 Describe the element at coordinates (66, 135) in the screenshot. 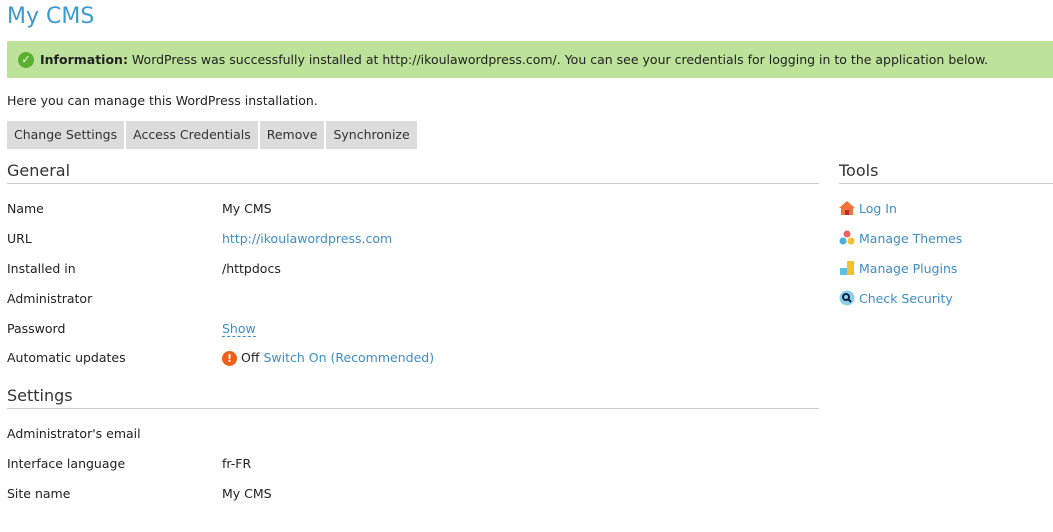

I see `change-settings-button: Change Settings` at that location.